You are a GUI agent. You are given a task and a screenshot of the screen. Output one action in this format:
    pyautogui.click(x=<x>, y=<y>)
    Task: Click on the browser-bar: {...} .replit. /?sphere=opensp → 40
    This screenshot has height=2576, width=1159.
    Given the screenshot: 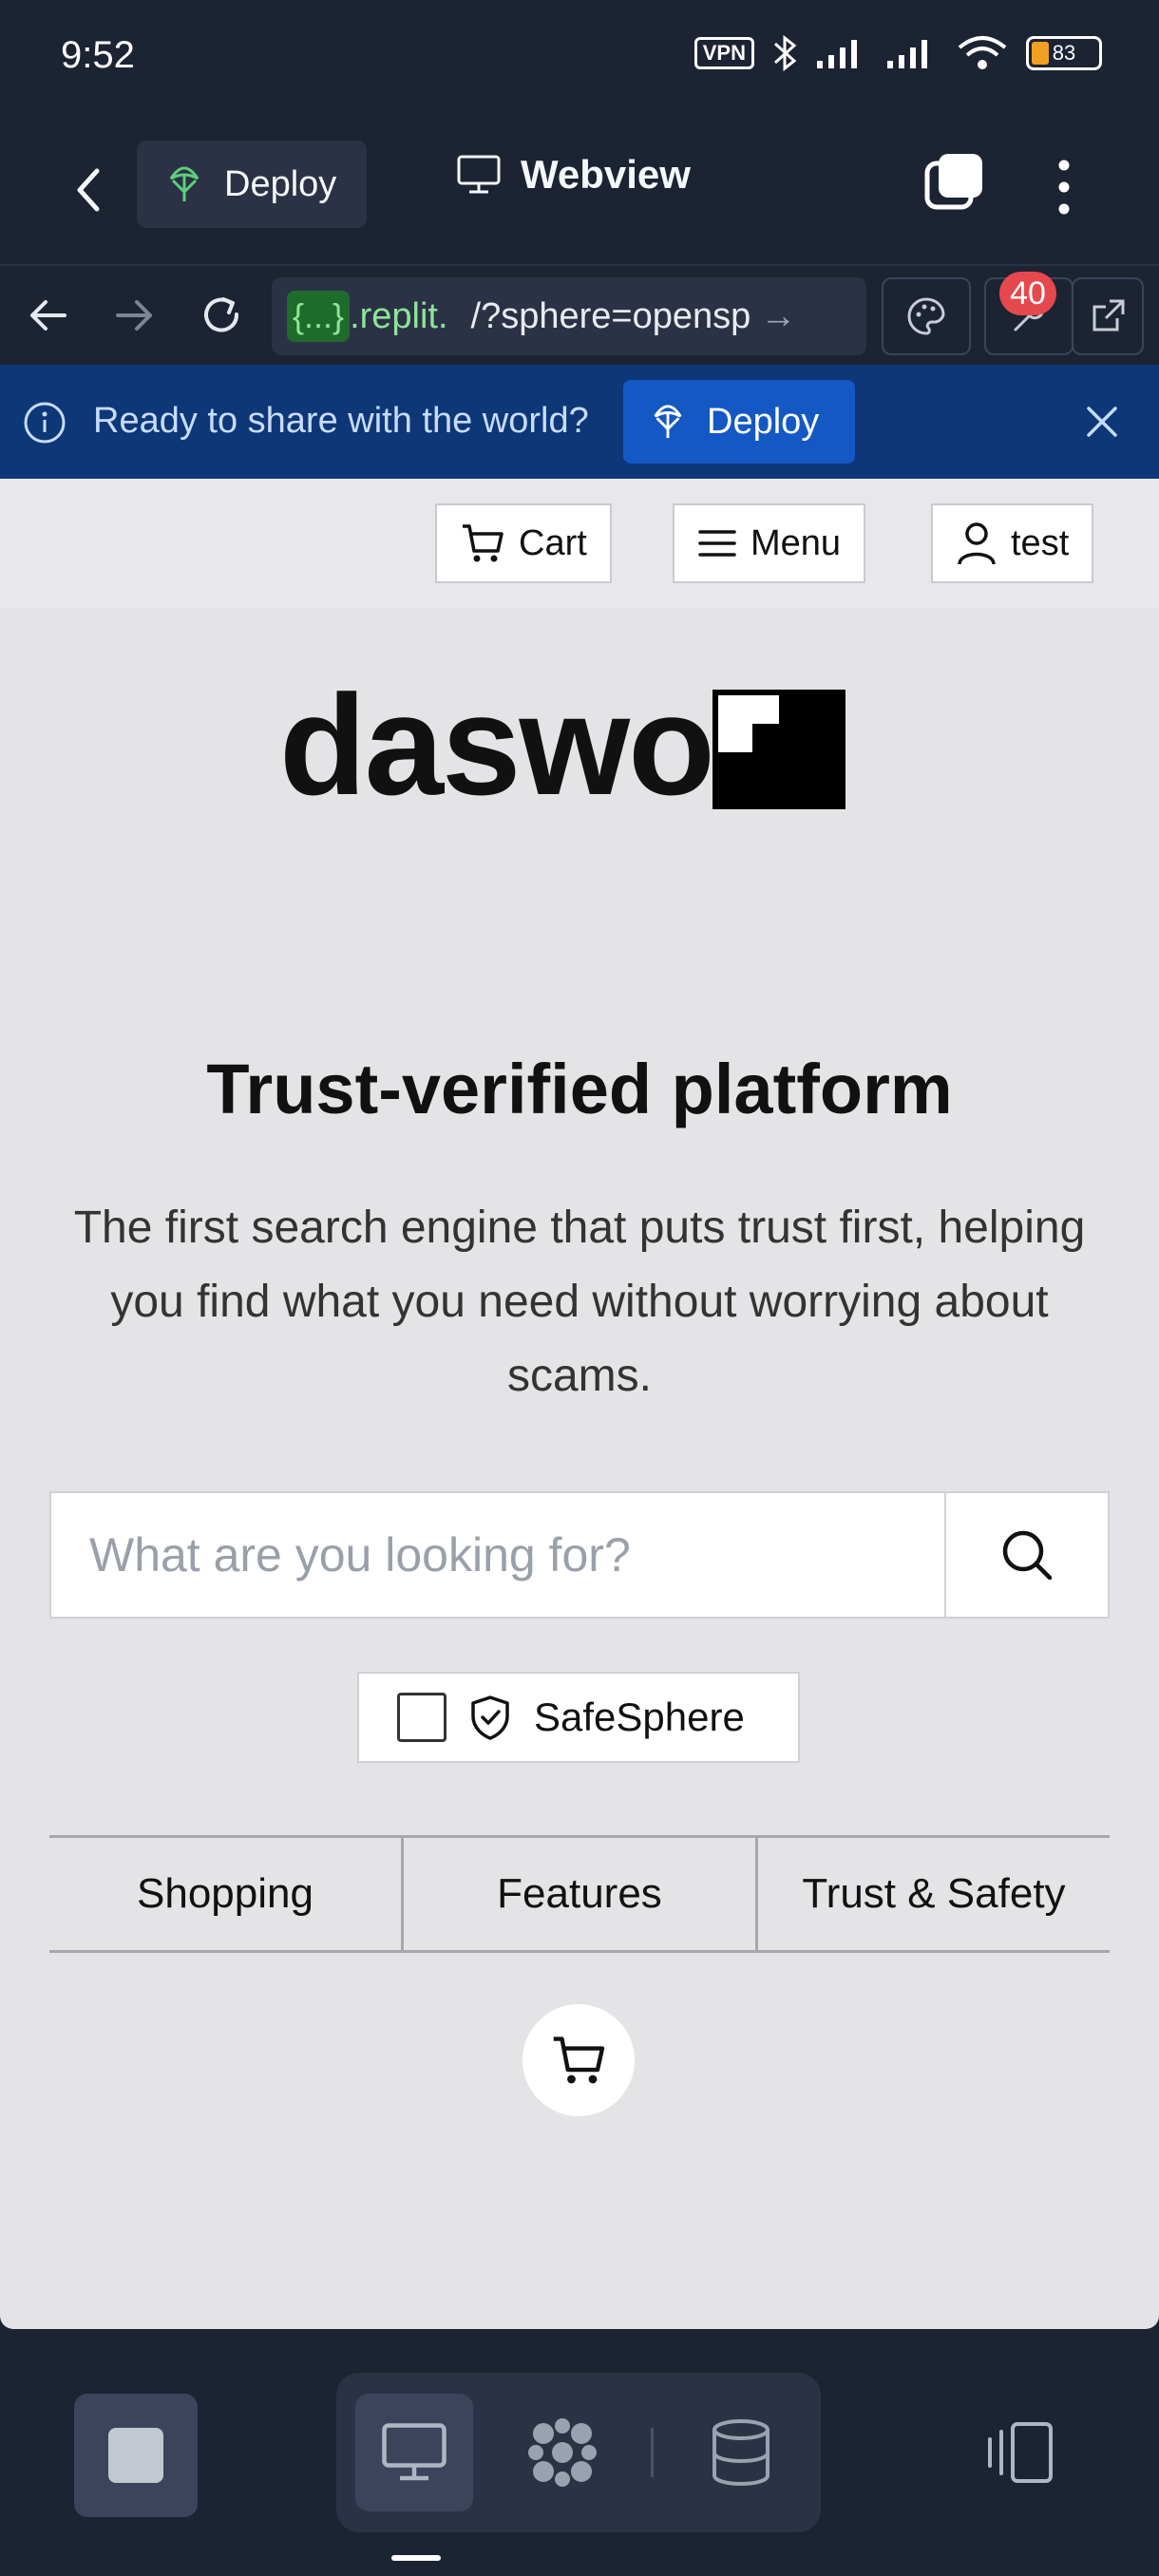 What is the action you would take?
    pyautogui.click(x=579, y=314)
    